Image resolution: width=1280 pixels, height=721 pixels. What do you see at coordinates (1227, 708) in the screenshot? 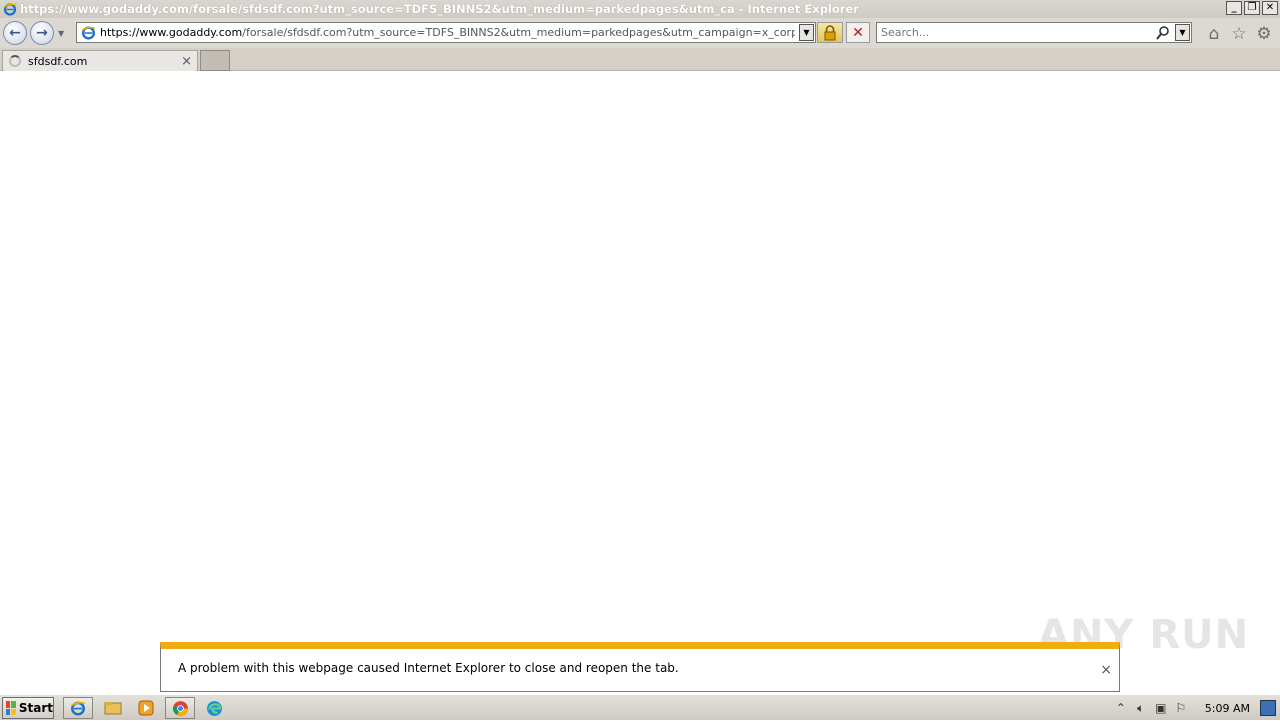
I see `clock: 5:09 AM` at bounding box center [1227, 708].